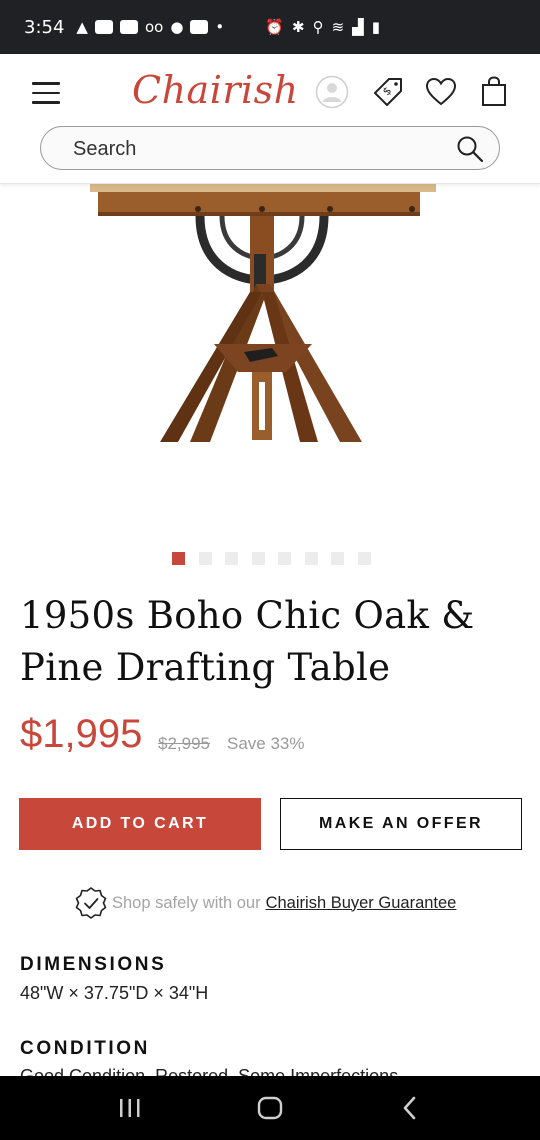  Describe the element at coordinates (93, 964) in the screenshot. I see `dimensions-heading: DIMENSIONS` at that location.